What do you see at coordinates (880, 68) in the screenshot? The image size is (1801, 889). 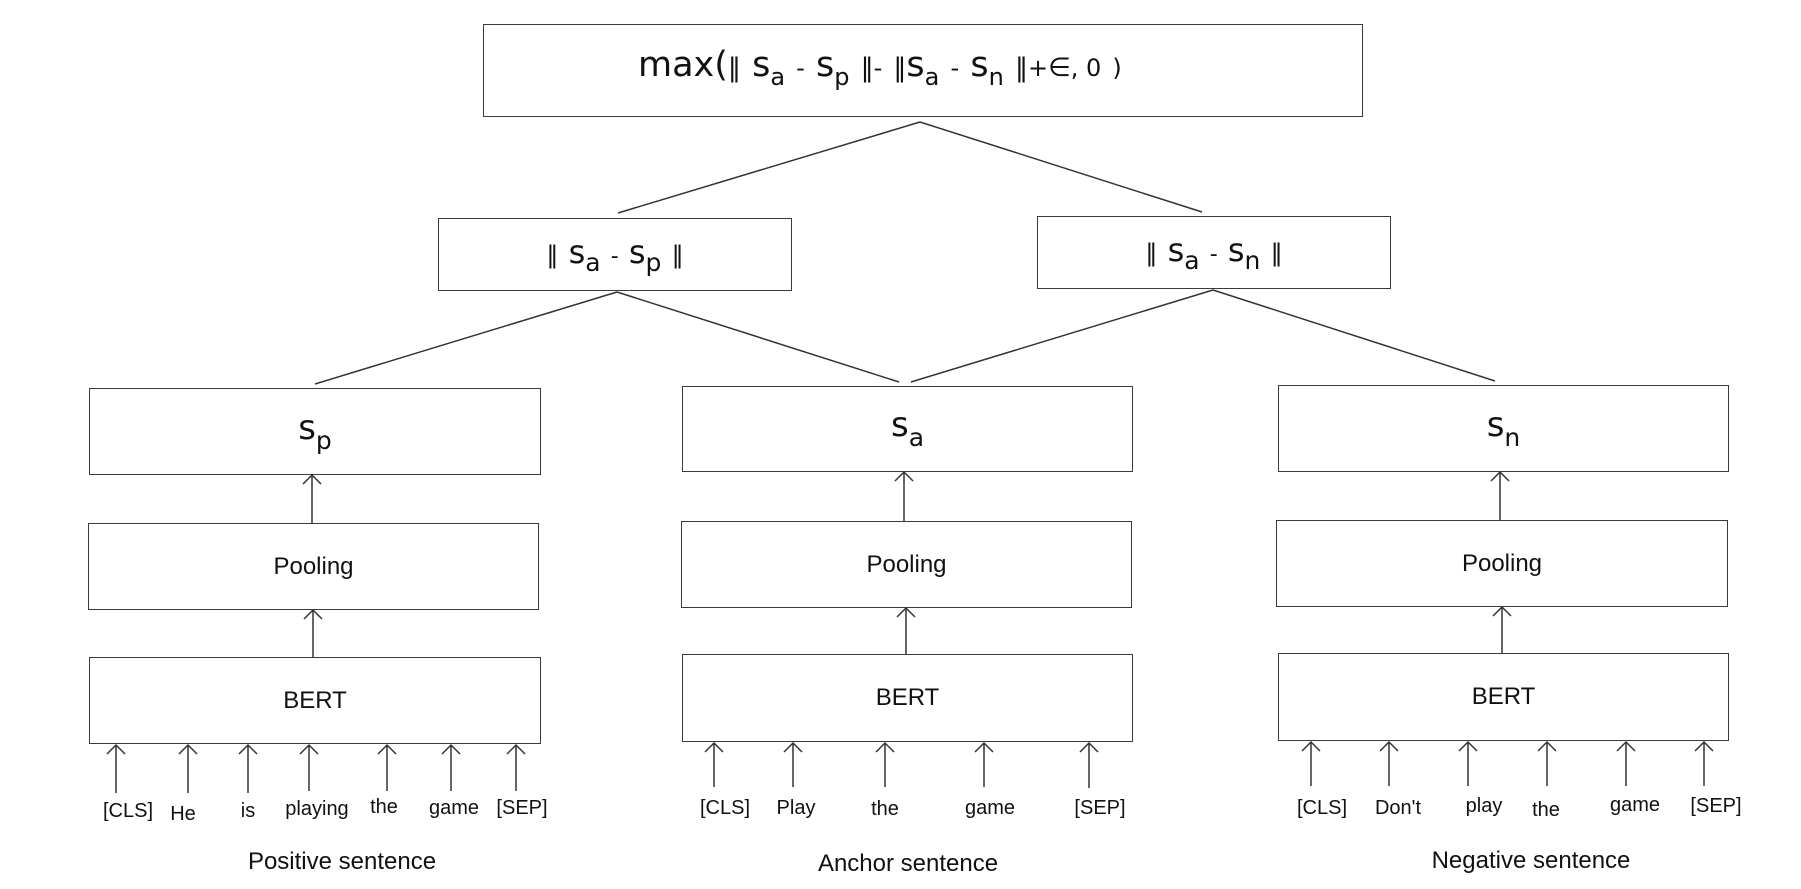 I see `triplet-loss-formula: max(‖ sa - sp ‖- ‖sa - sn ‖+∈, 0 )` at bounding box center [880, 68].